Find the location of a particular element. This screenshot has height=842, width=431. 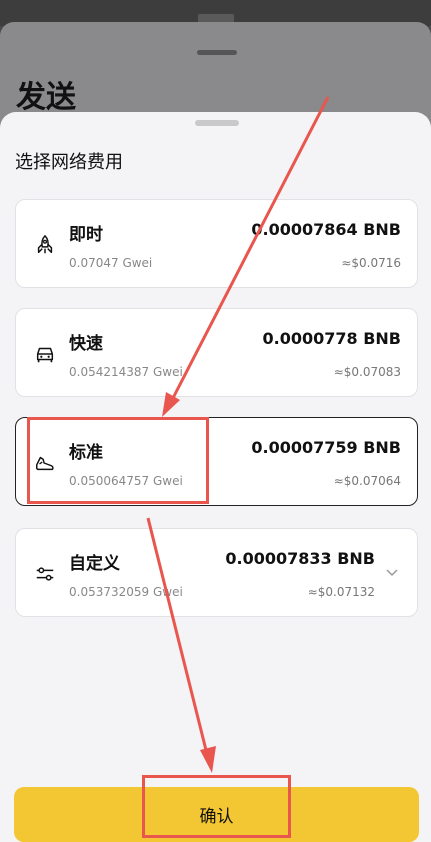

fee-option-gwei: 0.054214387 Gwei is located at coordinates (126, 372).